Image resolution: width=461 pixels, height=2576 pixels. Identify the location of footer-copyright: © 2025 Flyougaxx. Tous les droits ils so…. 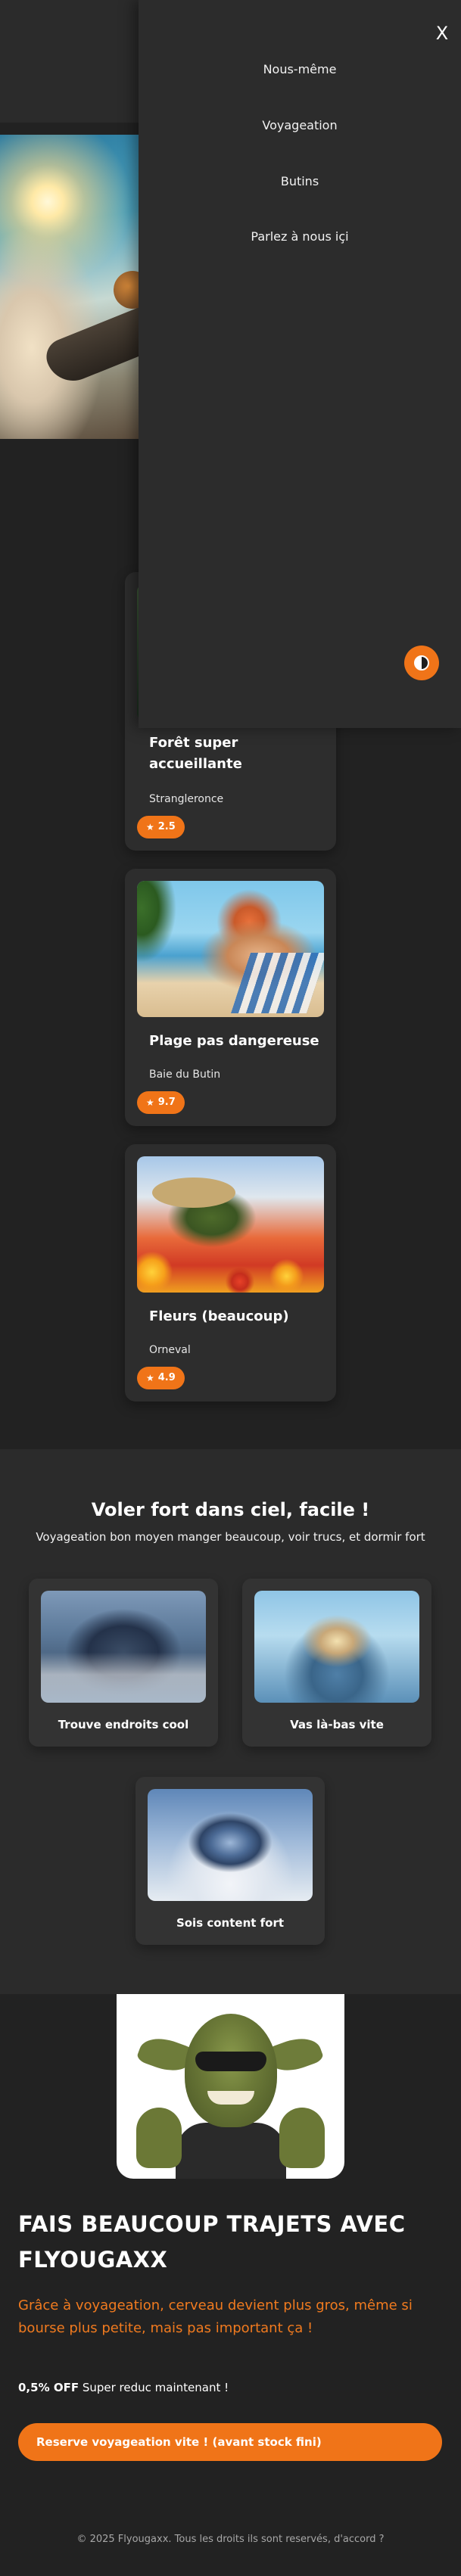
(230, 2539).